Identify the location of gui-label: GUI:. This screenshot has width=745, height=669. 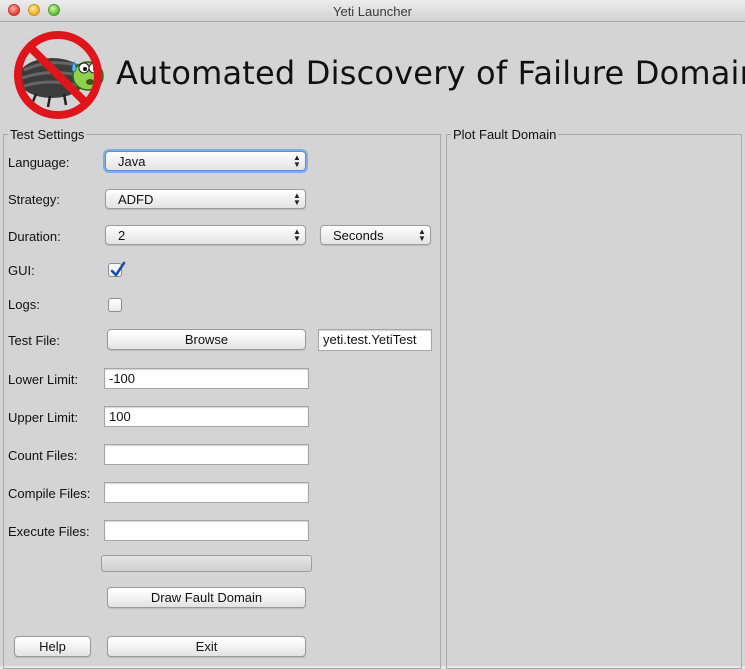
(21, 270).